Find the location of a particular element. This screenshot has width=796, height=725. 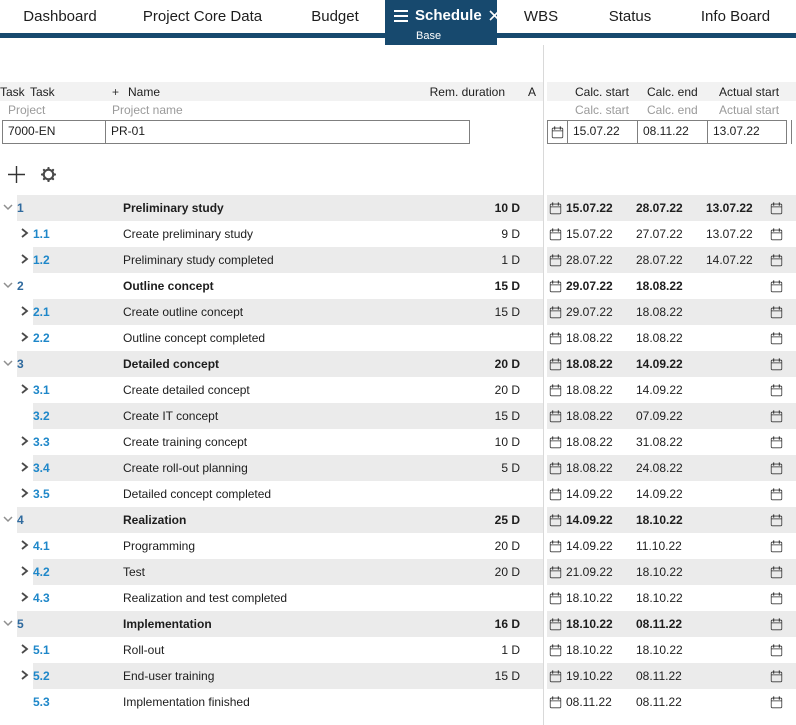

task-dates-row: 08.11.22 08.11.22 is located at coordinates (671, 702).